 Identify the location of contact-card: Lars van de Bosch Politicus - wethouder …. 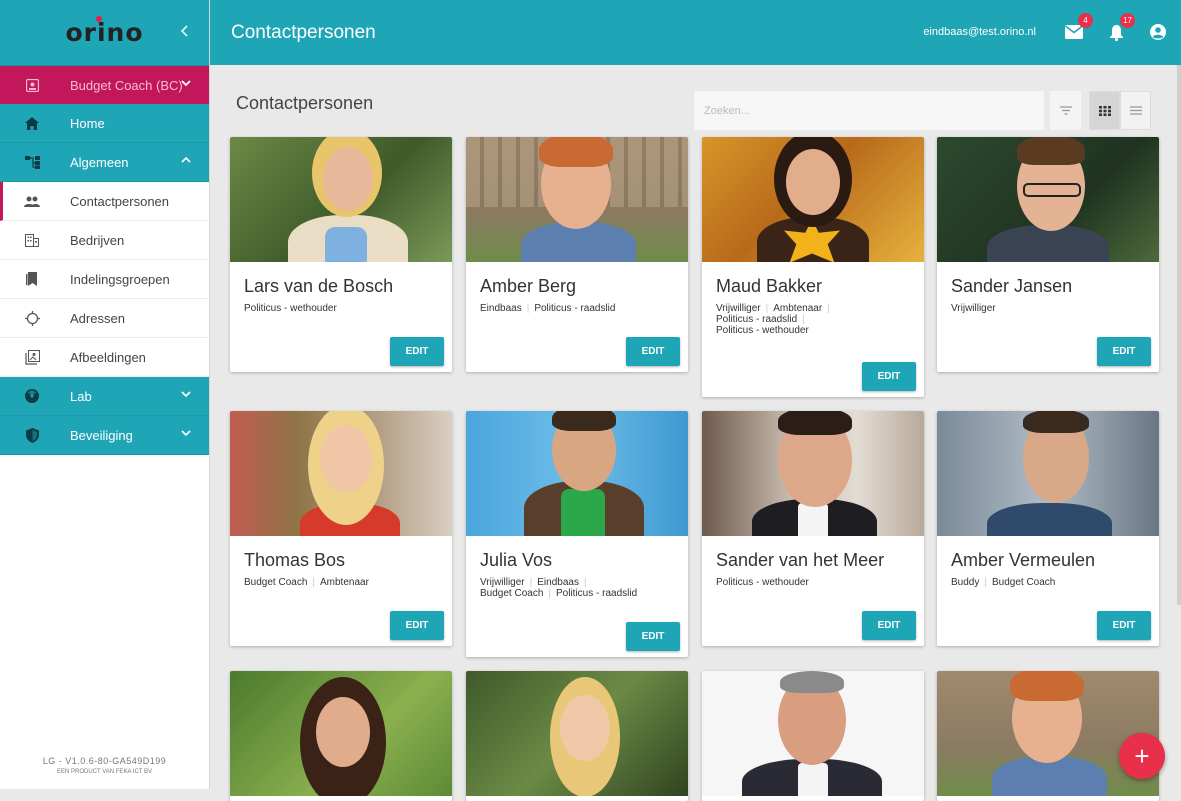
(341, 254).